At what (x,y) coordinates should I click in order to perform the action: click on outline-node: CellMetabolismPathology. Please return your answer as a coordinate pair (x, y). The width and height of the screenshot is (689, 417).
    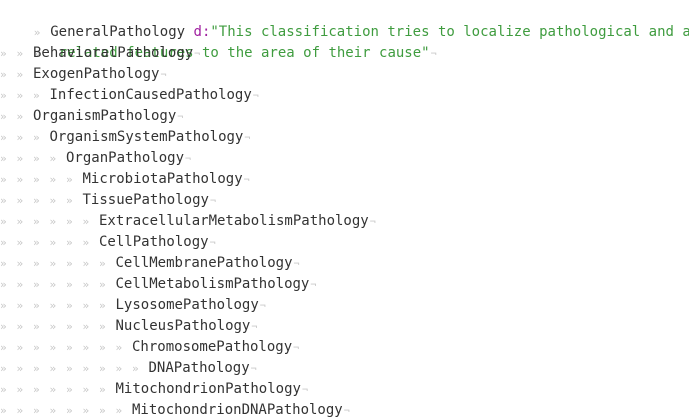
    Looking at the image, I should click on (158, 284).